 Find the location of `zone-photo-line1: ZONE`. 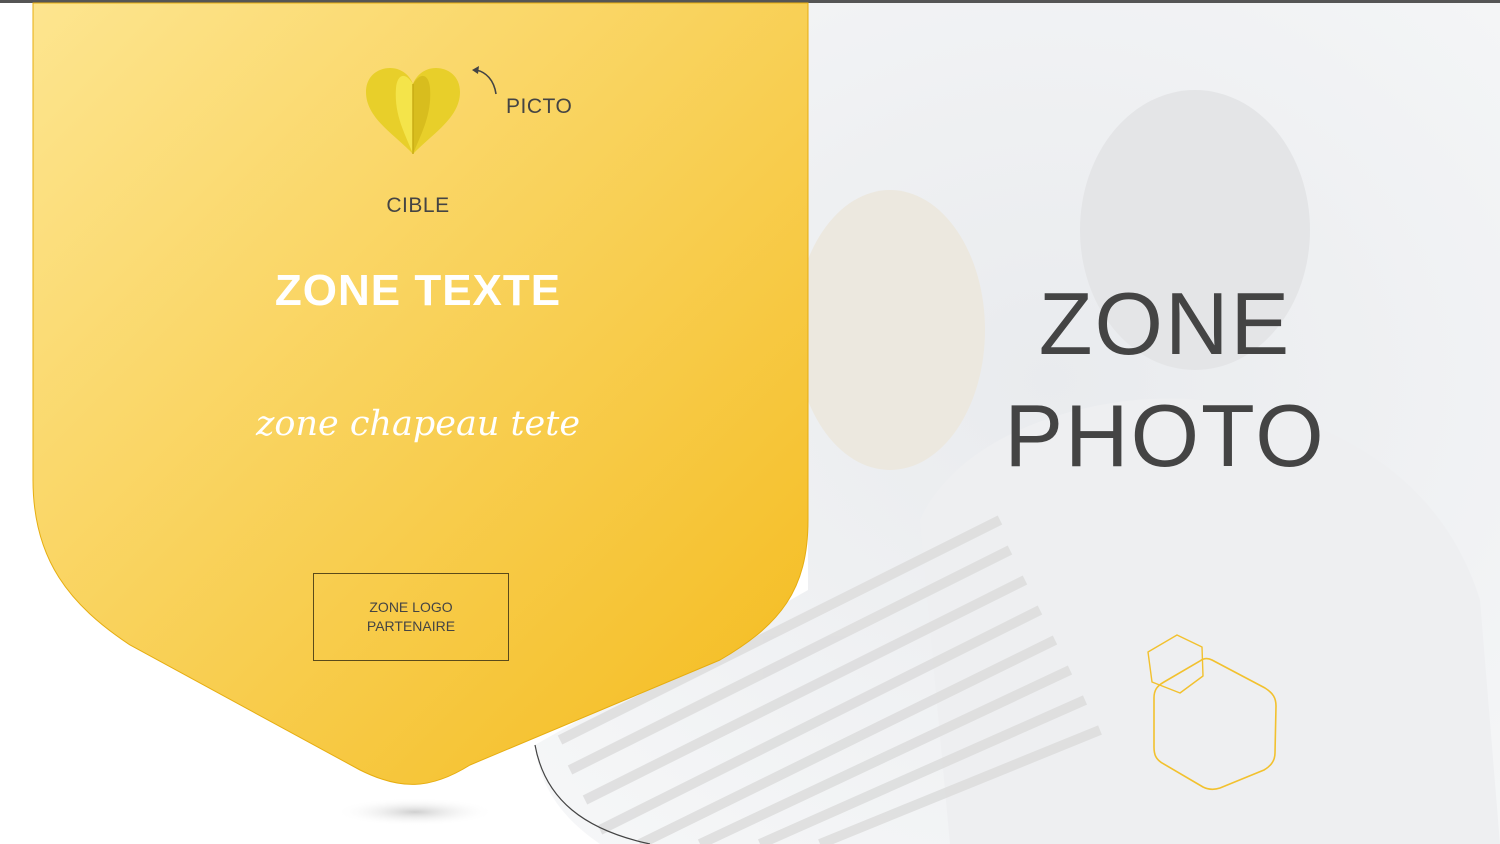

zone-photo-line1: ZONE is located at coordinates (1165, 323).